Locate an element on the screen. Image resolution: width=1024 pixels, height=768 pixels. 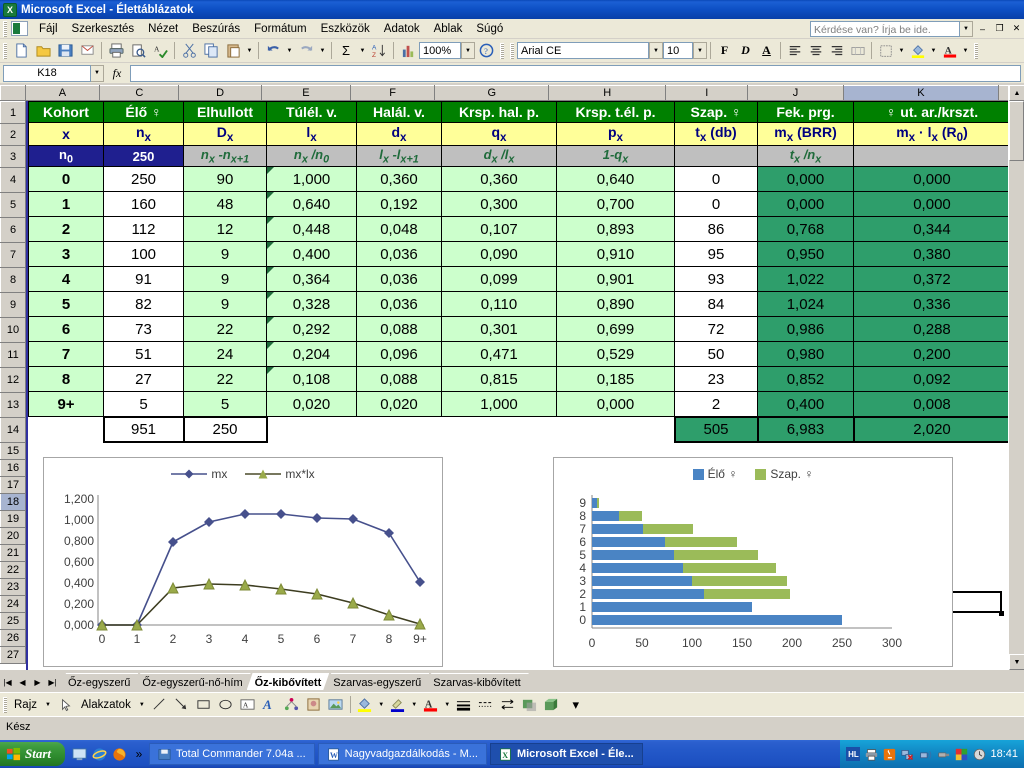
header-tulel: Túlél. v. is located at coordinates (311, 112).